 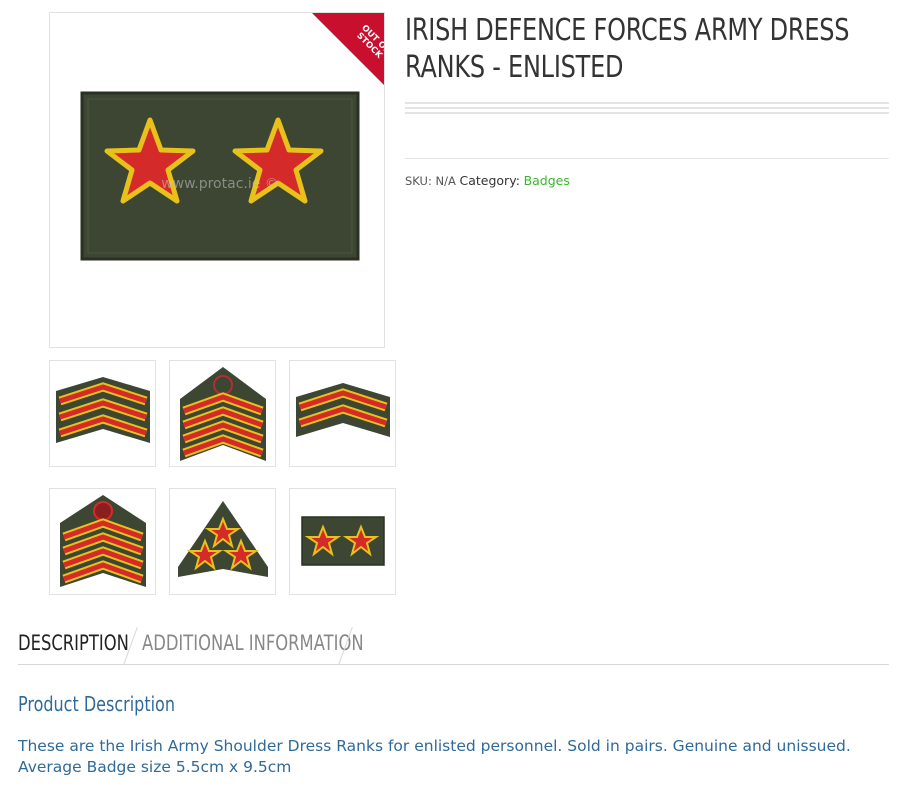 What do you see at coordinates (155, 767) in the screenshot?
I see `description-line-2: Average Badge size 5.5cm x 9.5cm` at bounding box center [155, 767].